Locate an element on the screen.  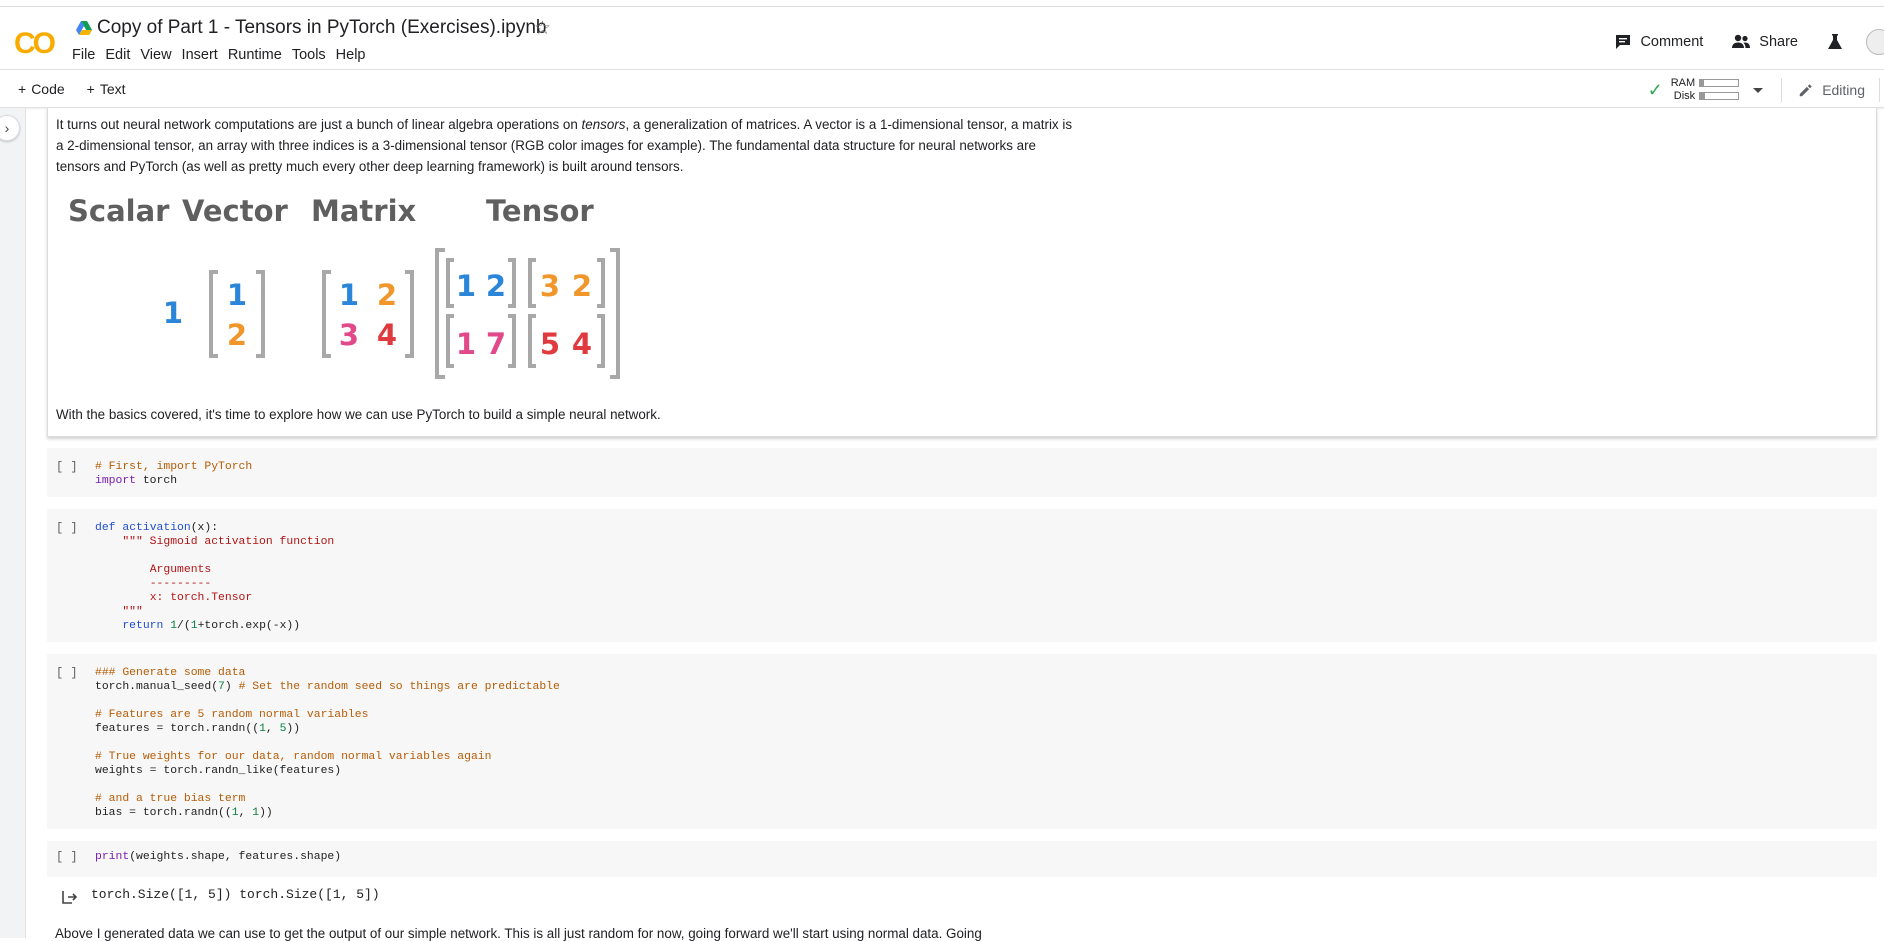
matrix-value: 4 is located at coordinates (387, 335).